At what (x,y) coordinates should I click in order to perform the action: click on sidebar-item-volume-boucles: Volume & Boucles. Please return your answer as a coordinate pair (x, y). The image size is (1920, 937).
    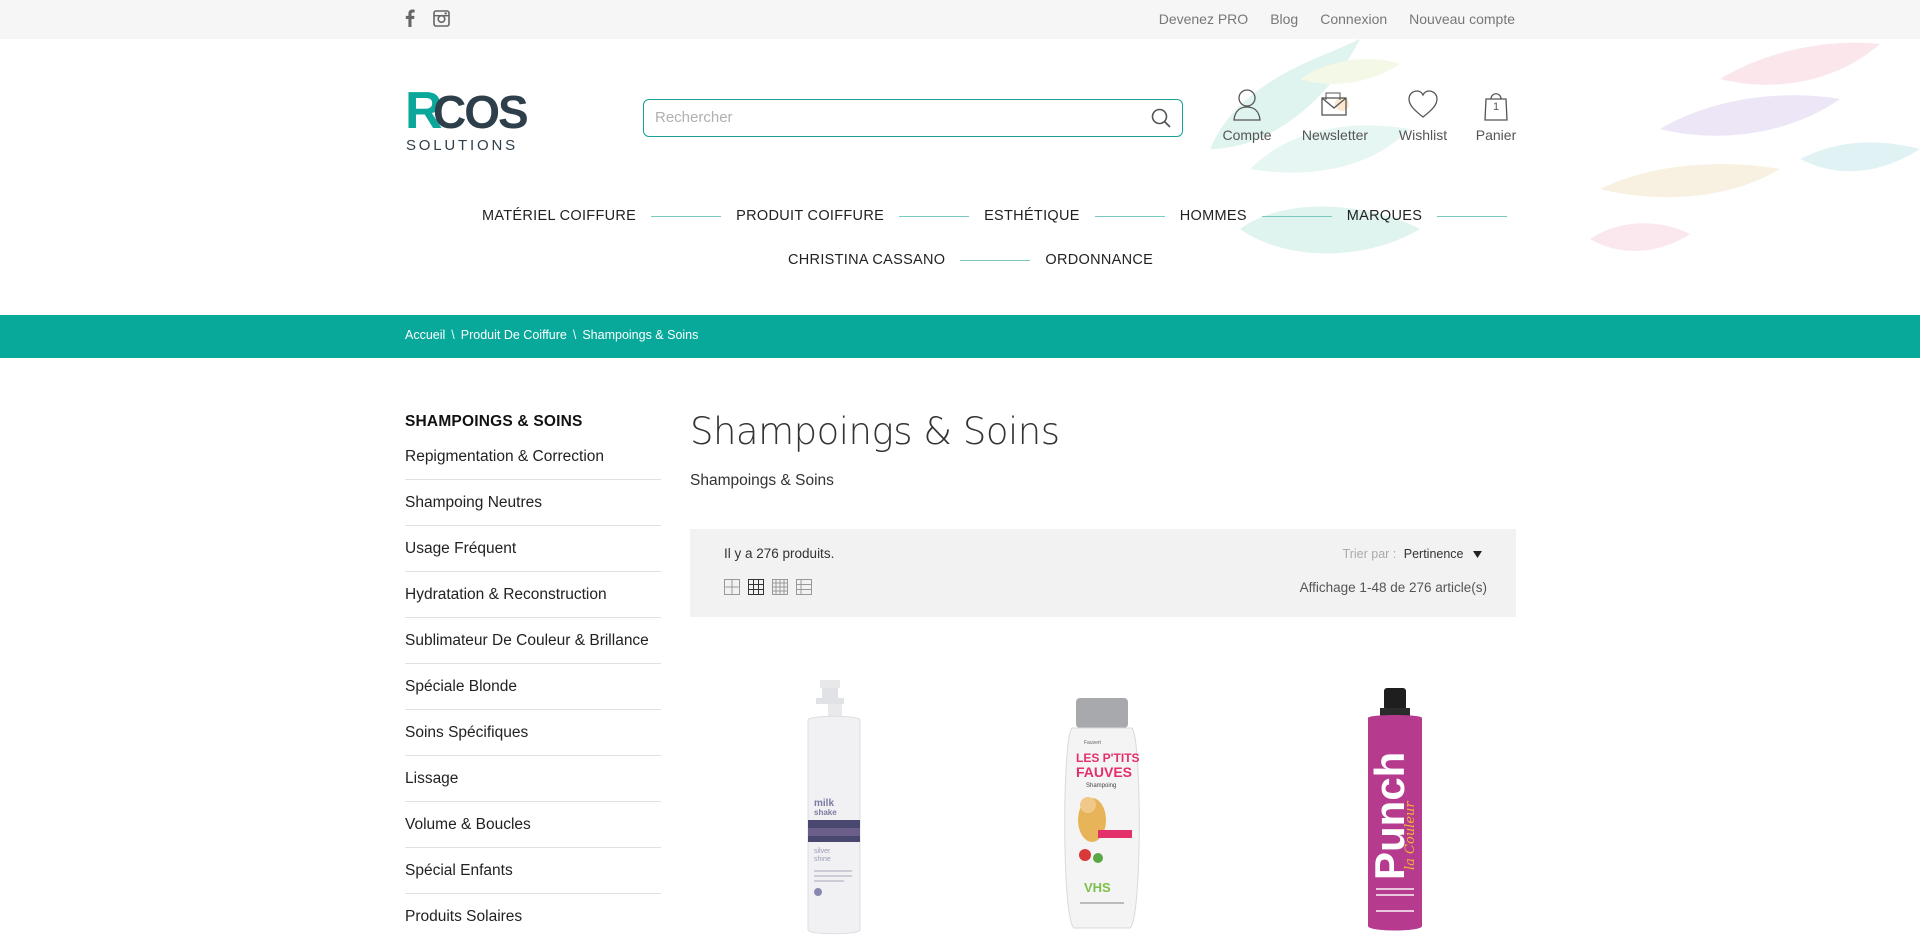
    Looking at the image, I should click on (533, 825).